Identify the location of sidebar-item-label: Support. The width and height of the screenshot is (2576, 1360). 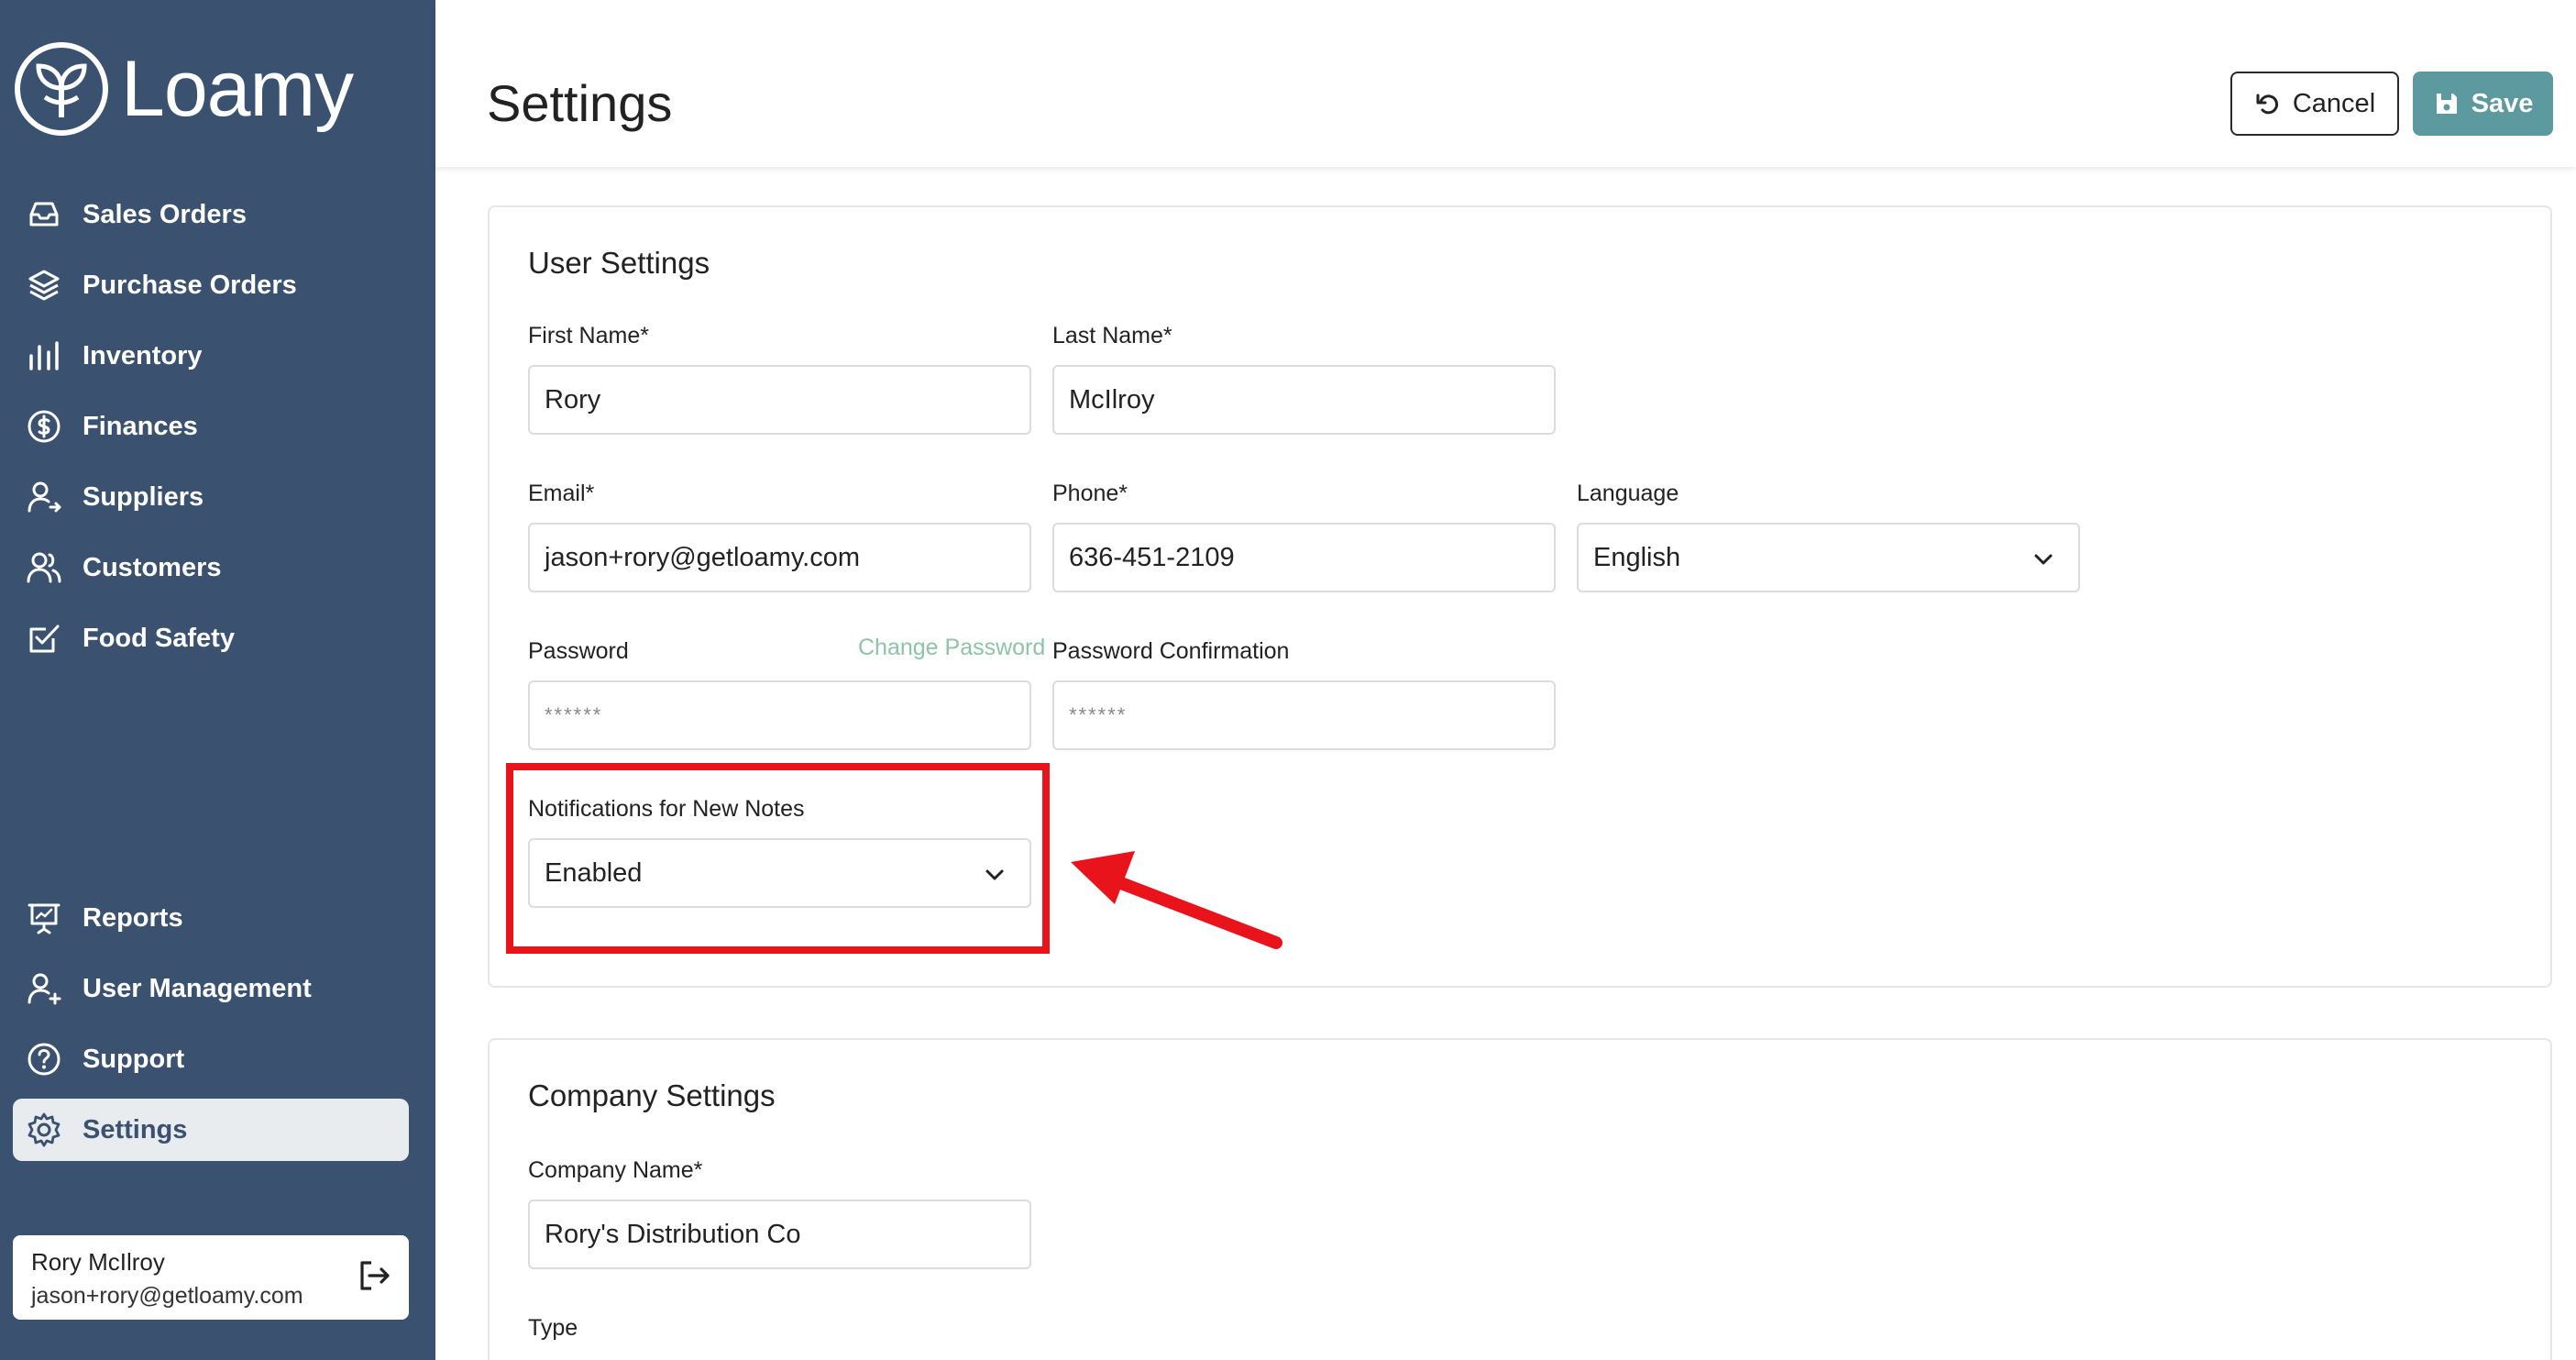
(134, 1059).